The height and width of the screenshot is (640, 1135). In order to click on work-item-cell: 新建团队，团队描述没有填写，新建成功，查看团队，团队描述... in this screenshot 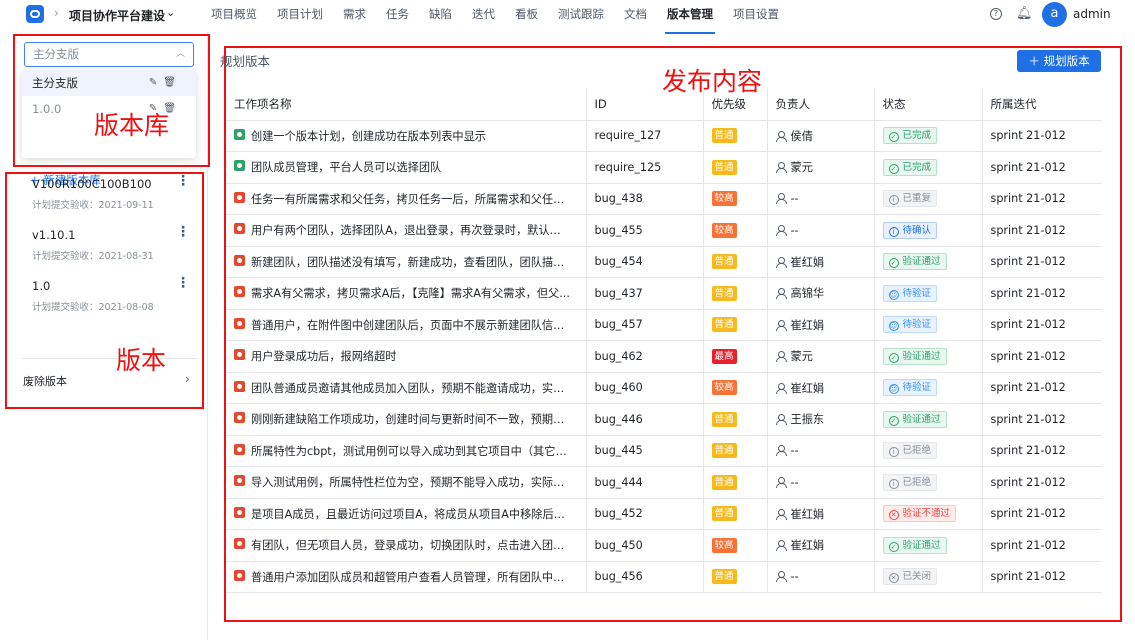, I will do `click(406, 262)`.